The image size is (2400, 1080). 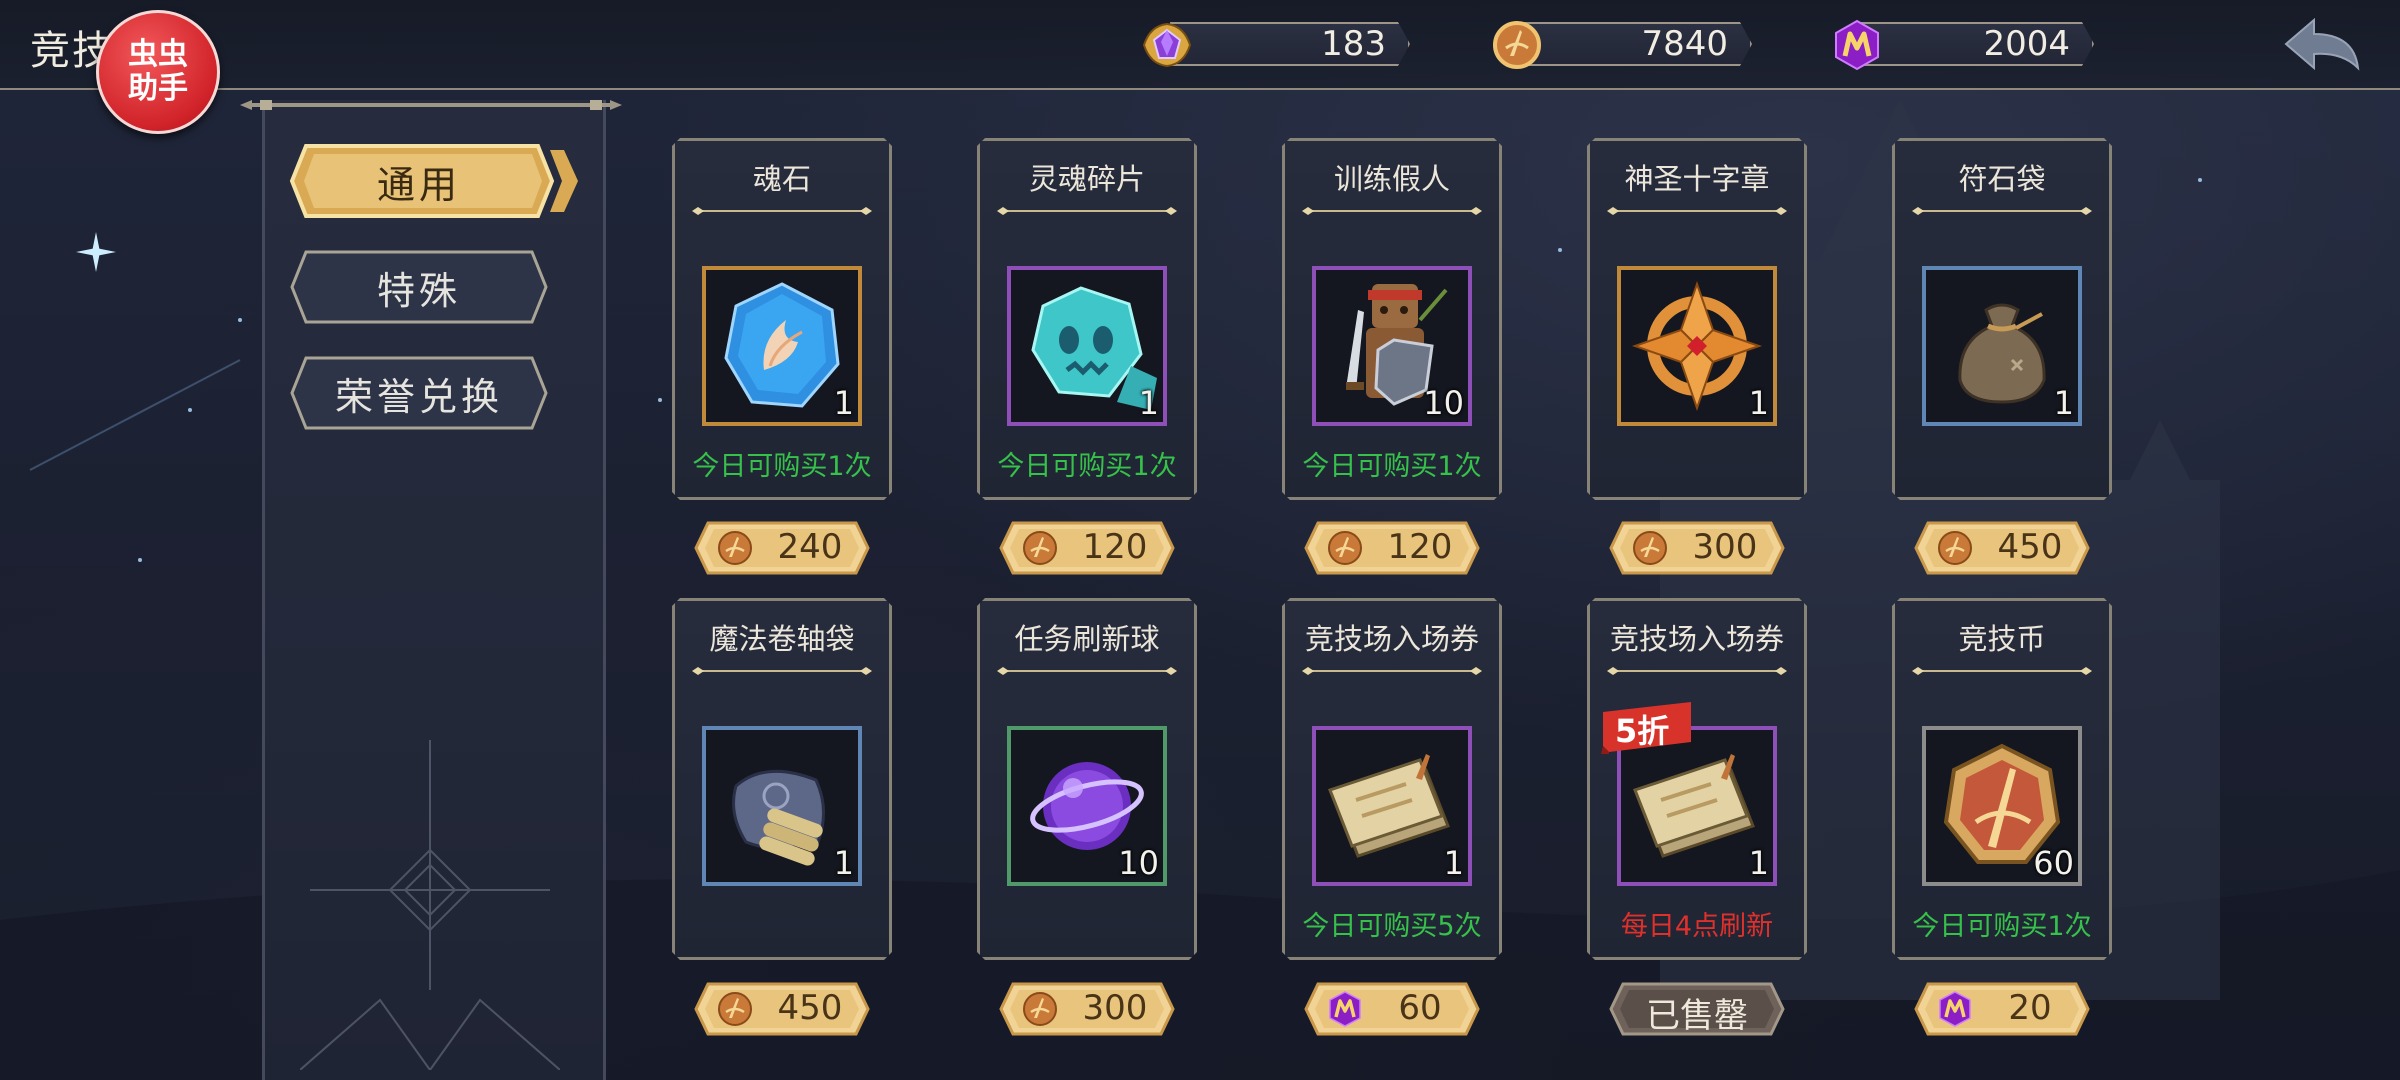 What do you see at coordinates (782, 1009) in the screenshot?
I see `buy-button-scroll-bag: 450` at bounding box center [782, 1009].